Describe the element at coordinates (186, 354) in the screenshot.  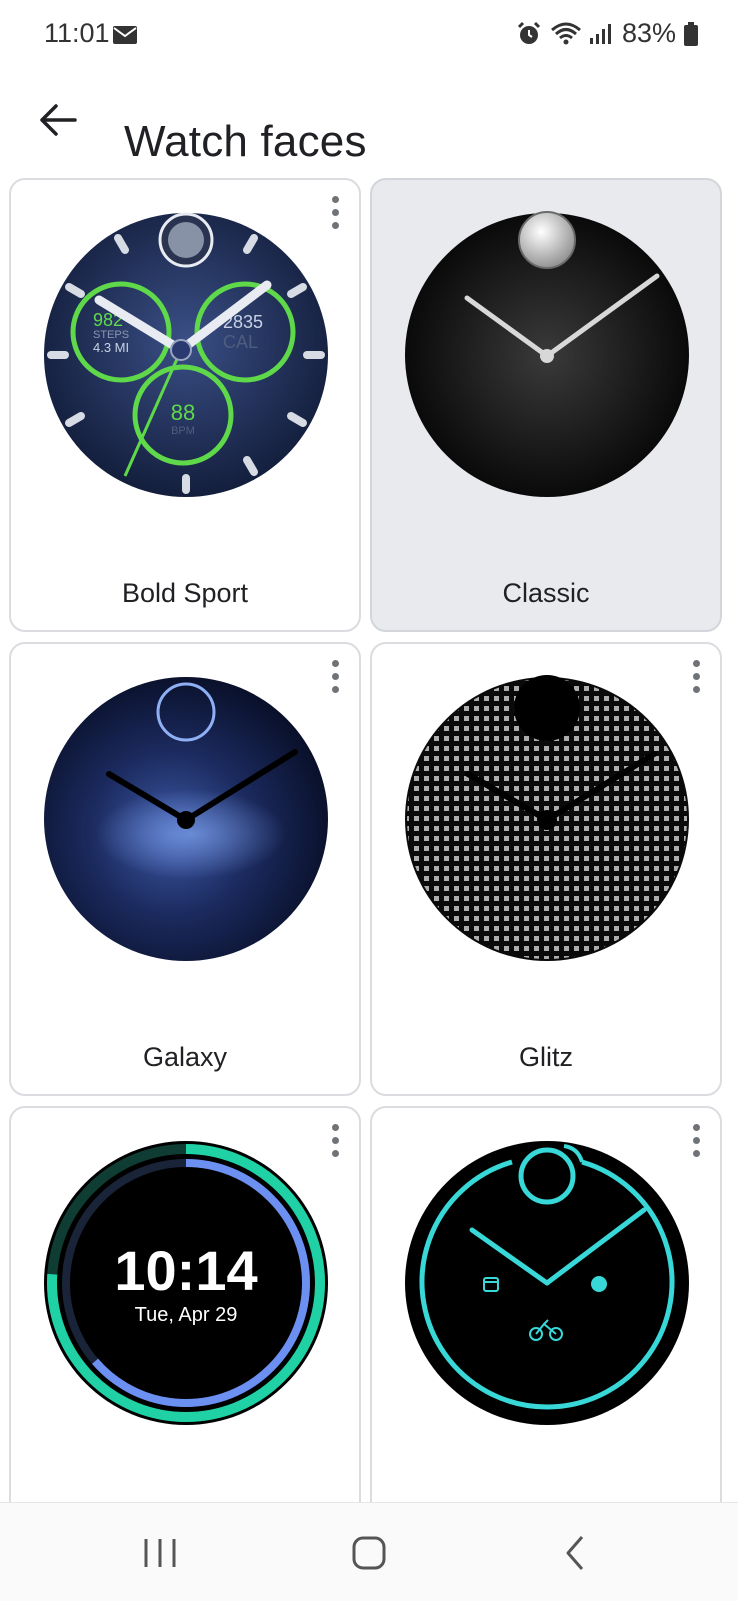
I see `watch-face-preview-bold-sport: 982 STEPS 4.3 MI 2835 CAL 88 BPM` at that location.